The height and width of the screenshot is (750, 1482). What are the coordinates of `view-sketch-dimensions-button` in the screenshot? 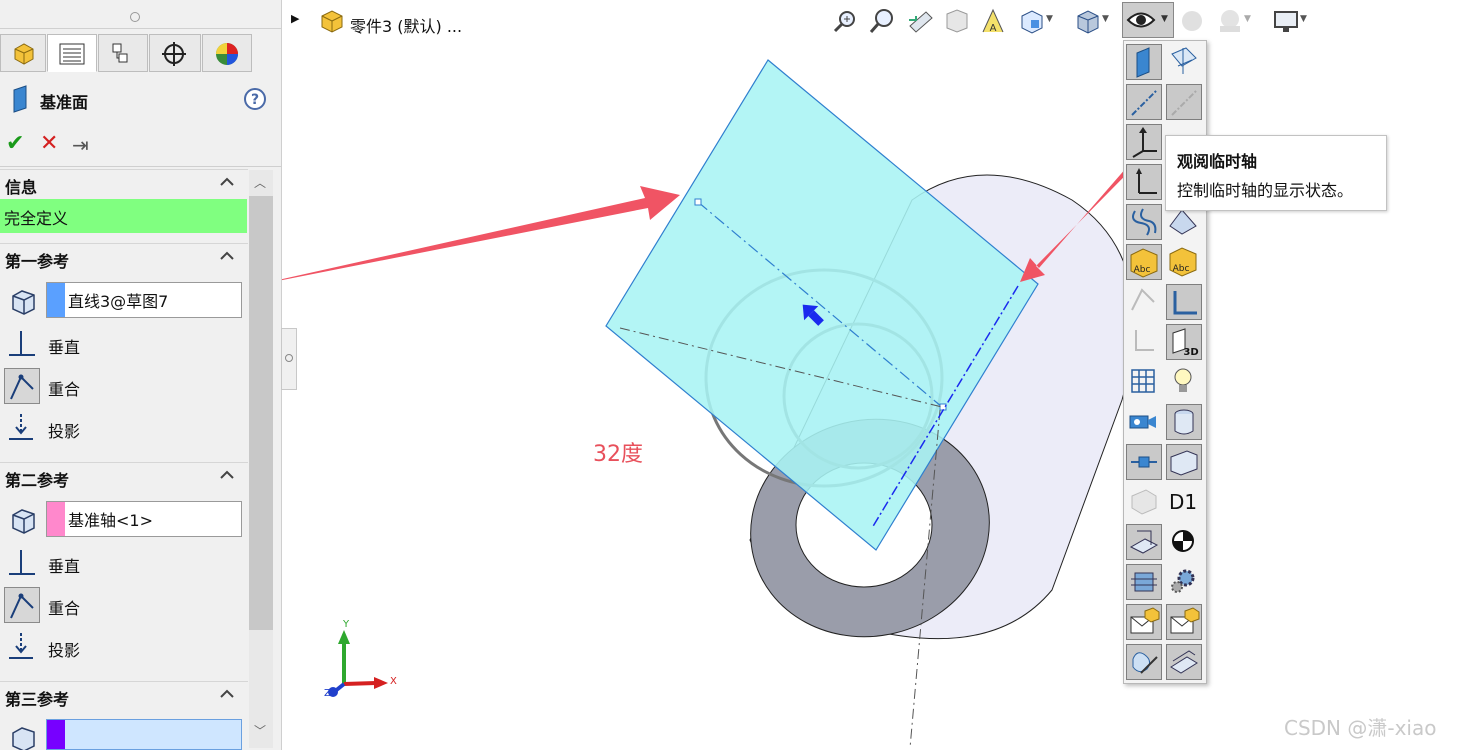 It's located at (1144, 302).